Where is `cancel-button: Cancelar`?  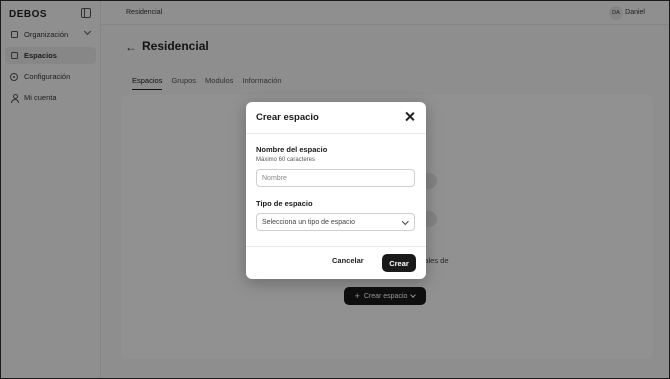
cancel-button: Cancelar is located at coordinates (348, 260).